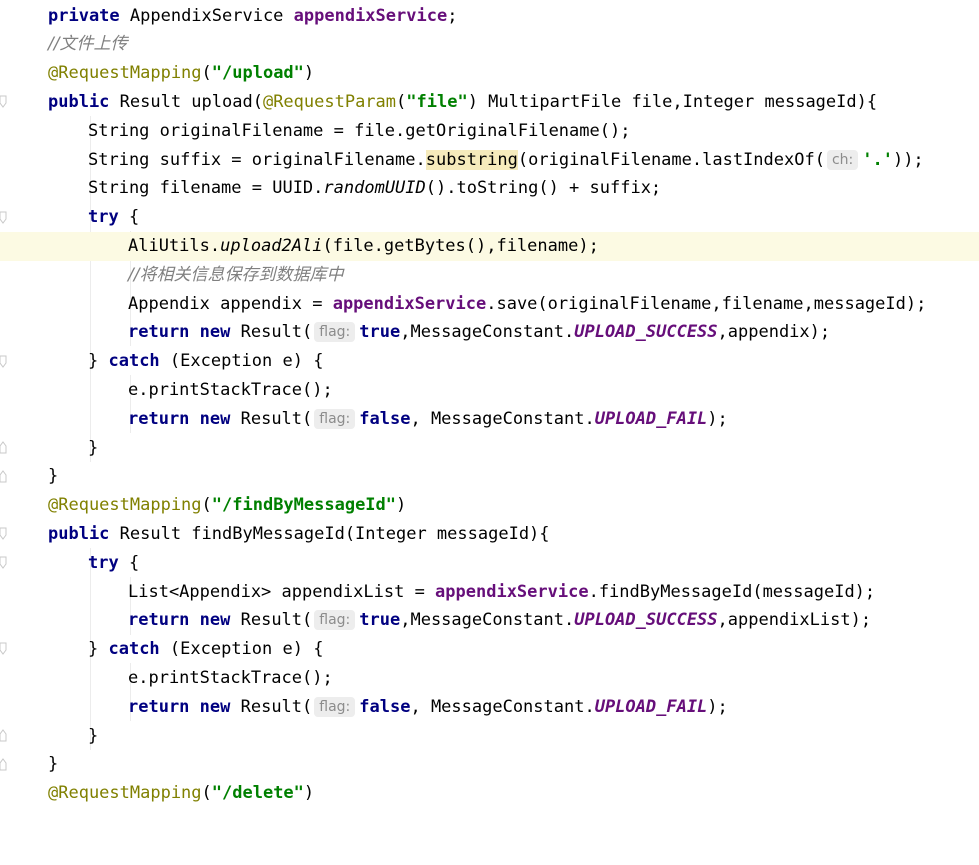 The width and height of the screenshot is (979, 865). I want to click on code-text: );, so click(717, 419).